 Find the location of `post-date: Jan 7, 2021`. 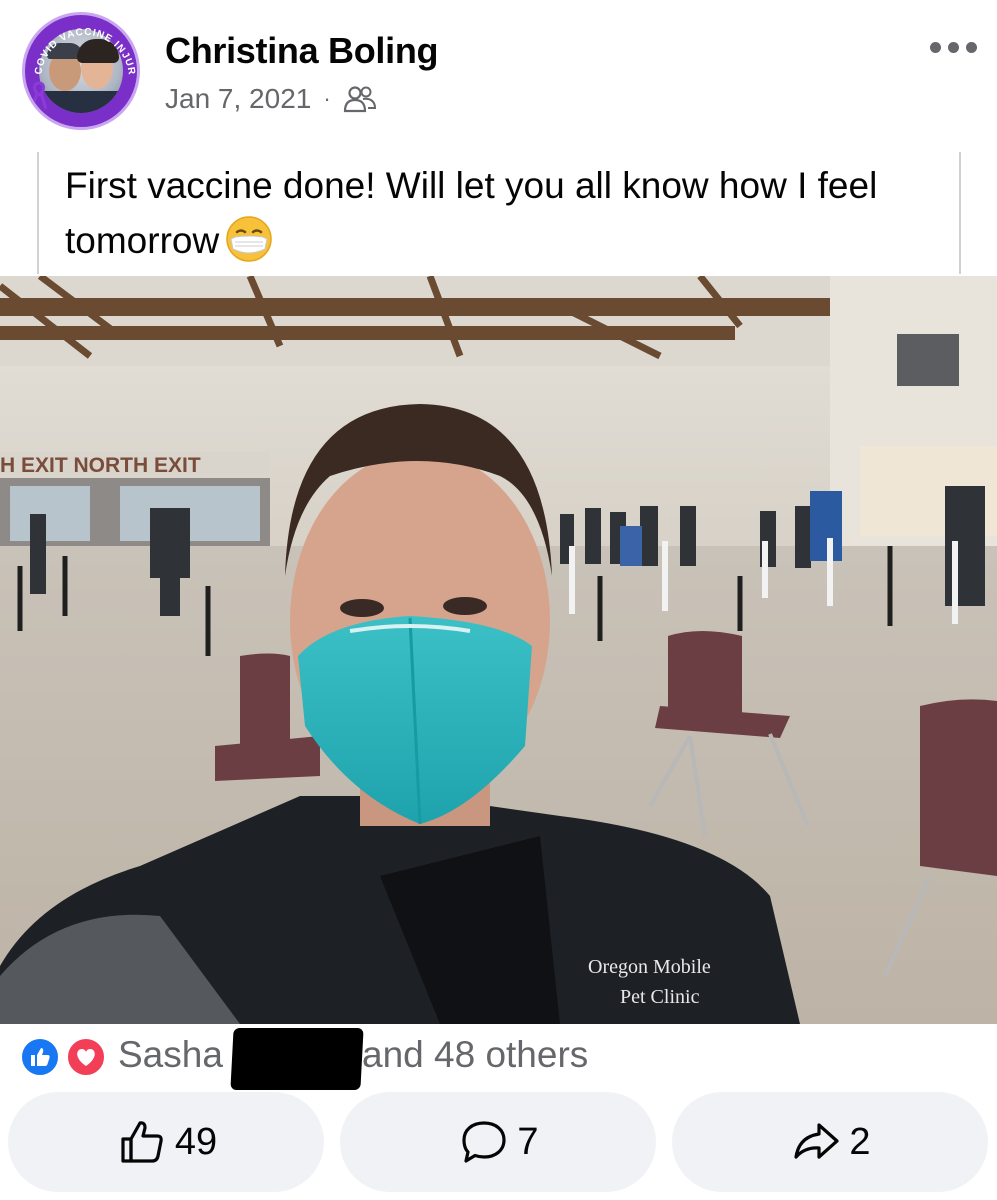

post-date: Jan 7, 2021 is located at coordinates (238, 99).